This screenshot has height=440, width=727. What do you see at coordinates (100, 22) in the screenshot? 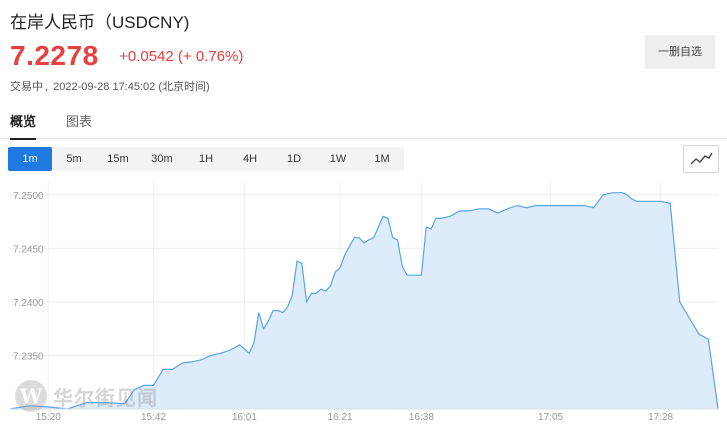
I see `instrument-title: 在岸人民币（USDCNY)` at bounding box center [100, 22].